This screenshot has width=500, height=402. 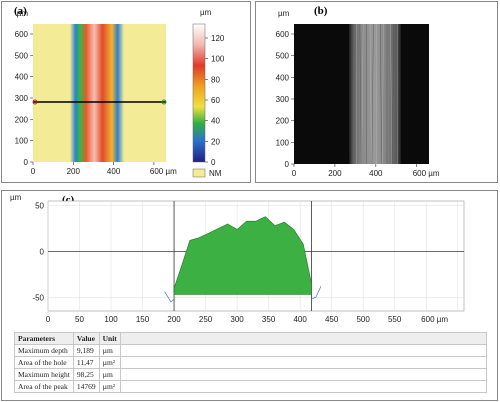 I want to click on panel-a-y-axis: 600 500 400 300 200 100 0, so click(x=24, y=98).